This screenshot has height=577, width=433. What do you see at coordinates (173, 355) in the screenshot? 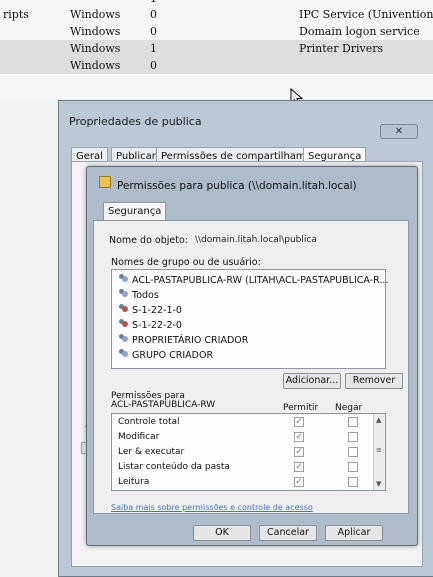
I see `group-name: GRUPO CRIADOR` at bounding box center [173, 355].